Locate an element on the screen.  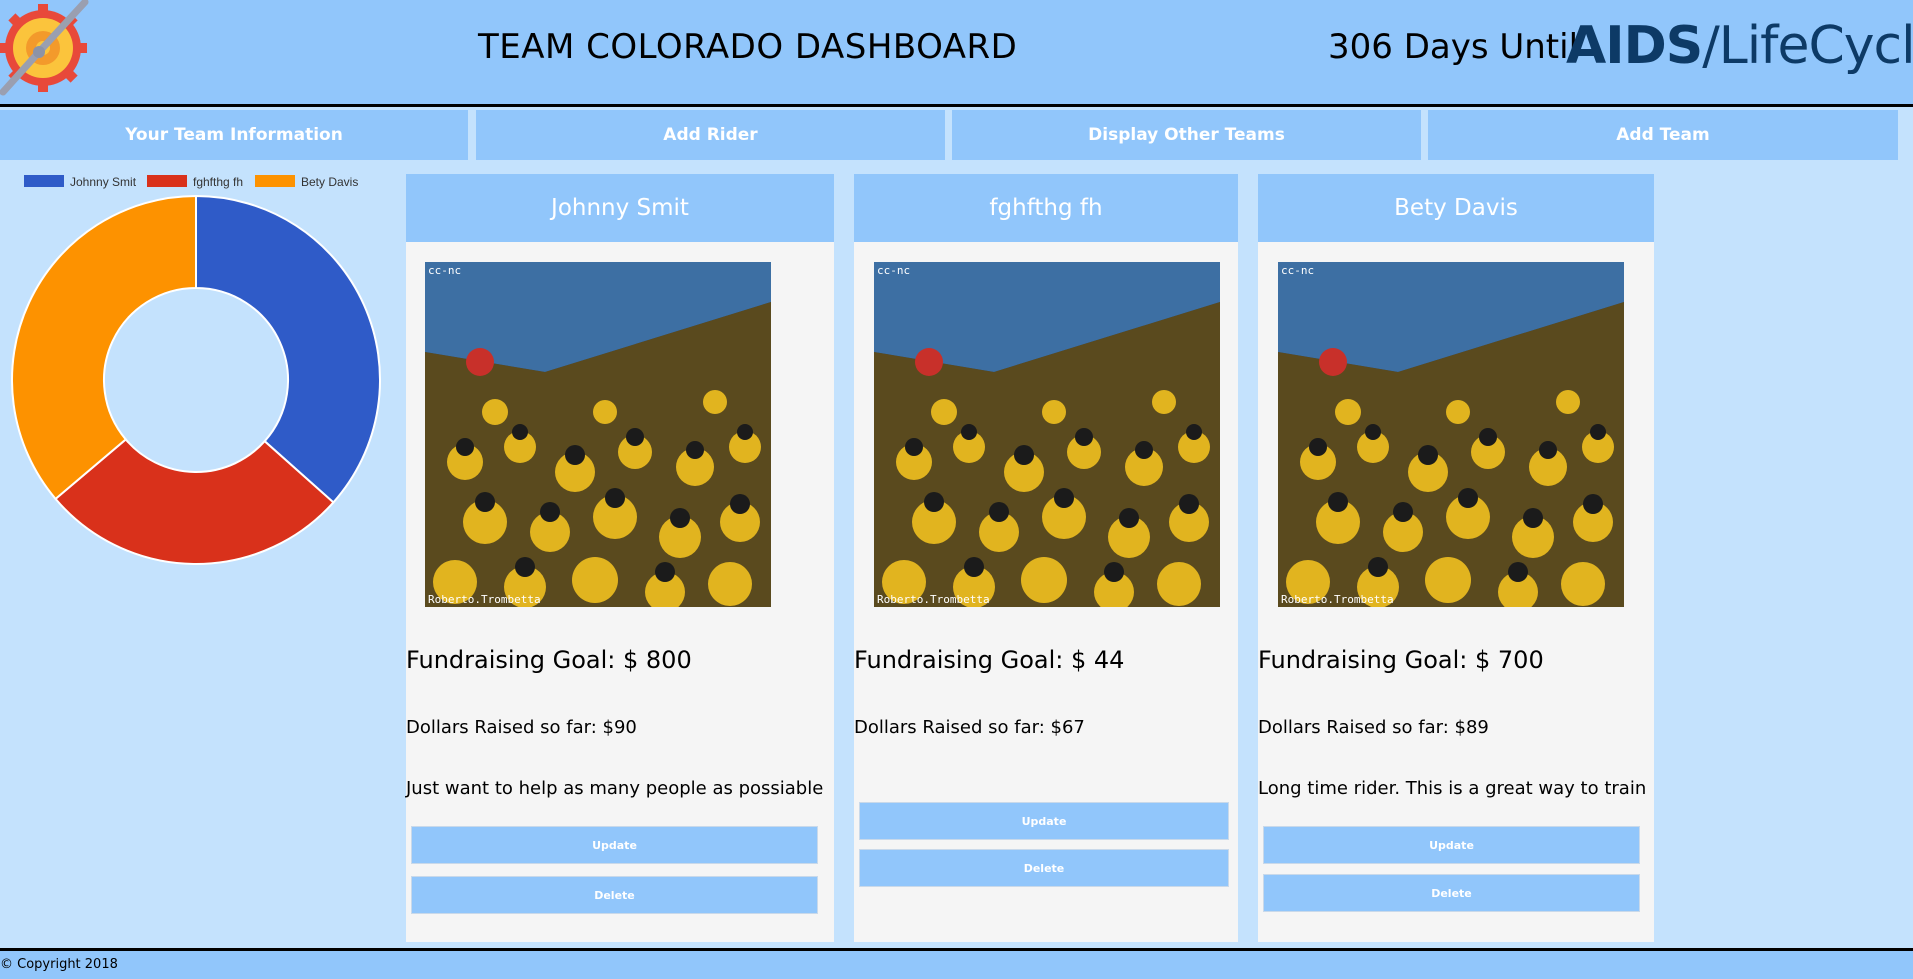
page-footer: © Copyright 2018 is located at coordinates (956, 963).